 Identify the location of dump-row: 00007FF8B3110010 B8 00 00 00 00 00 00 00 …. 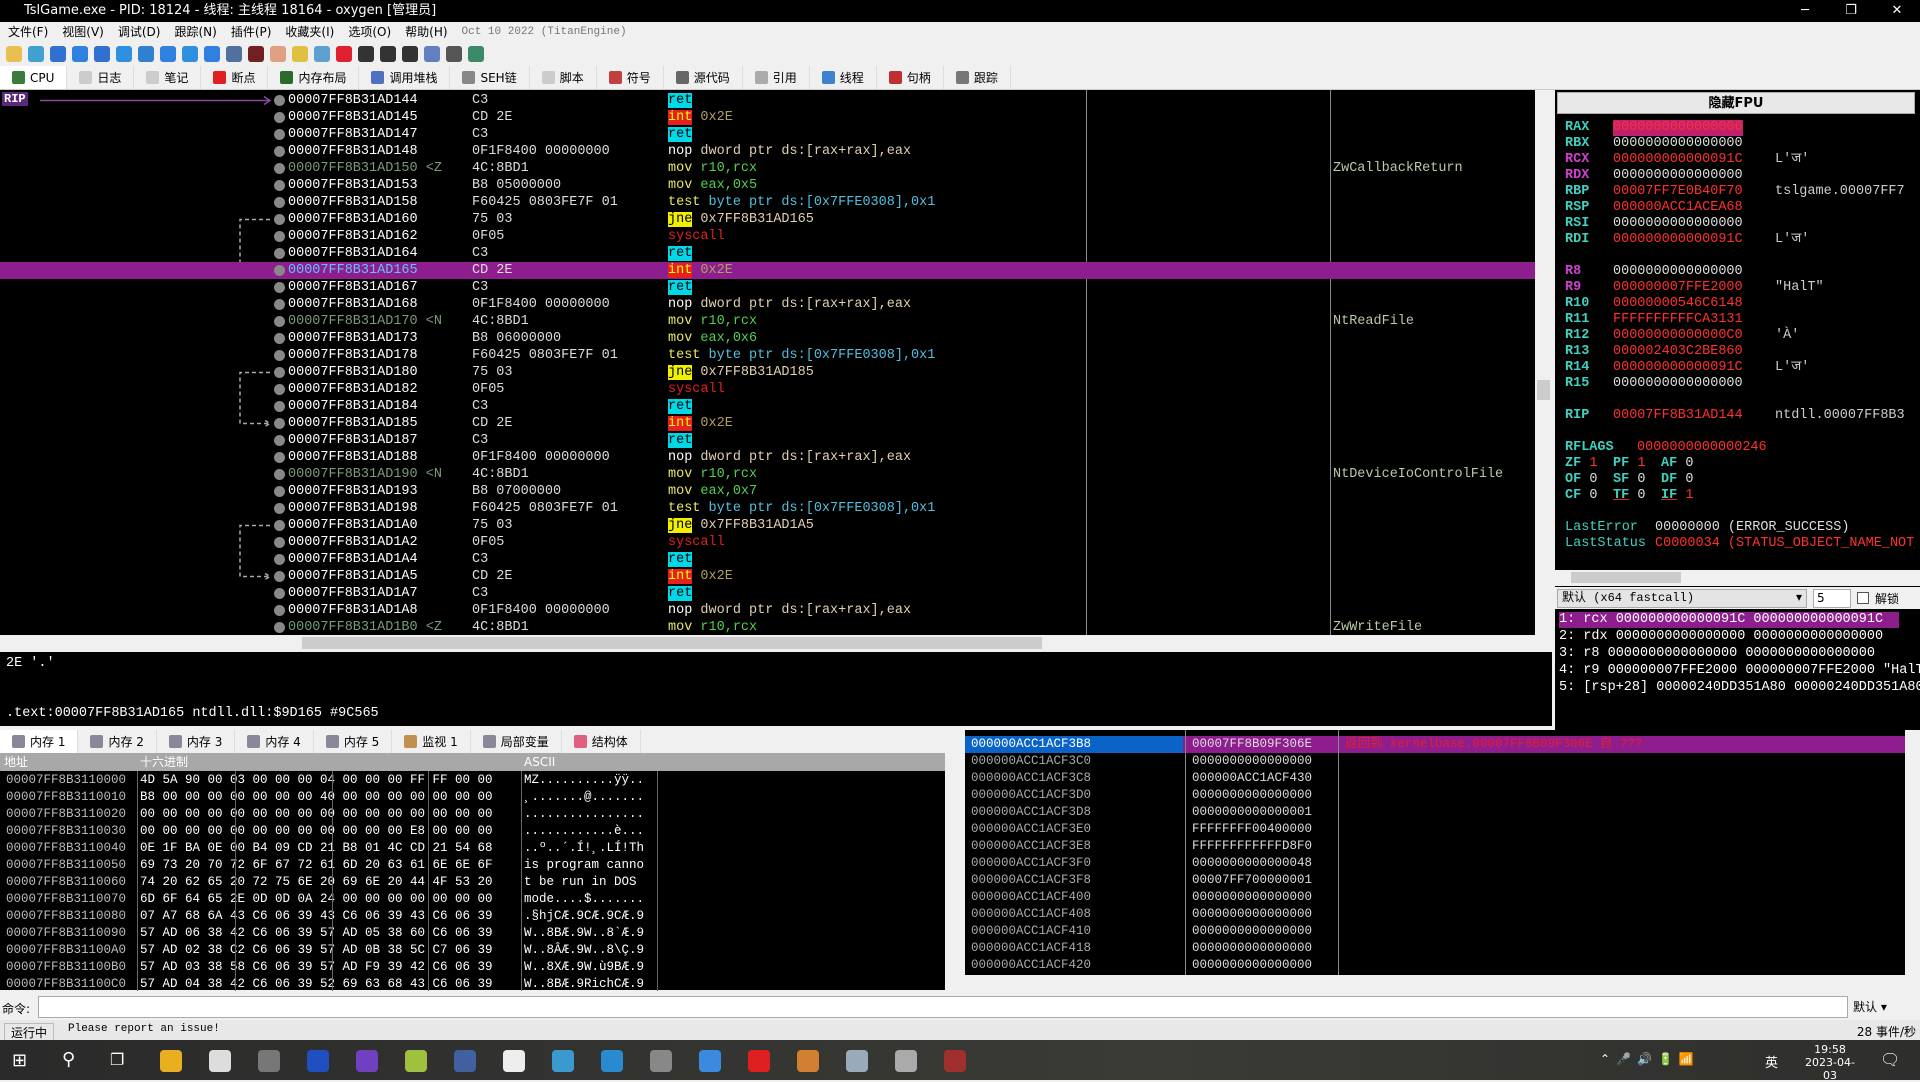
(472, 797).